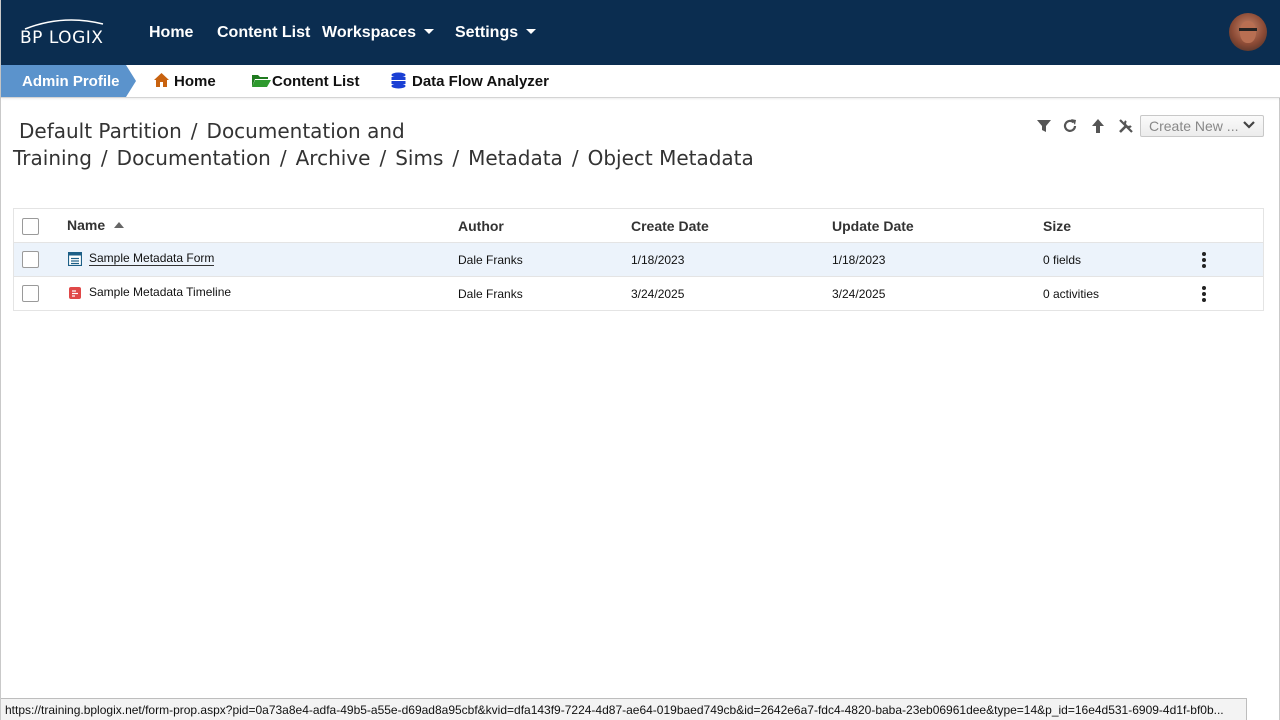 The height and width of the screenshot is (720, 1280). Describe the element at coordinates (859, 260) in the screenshot. I see `row-update-date: 1/18/2023` at that location.